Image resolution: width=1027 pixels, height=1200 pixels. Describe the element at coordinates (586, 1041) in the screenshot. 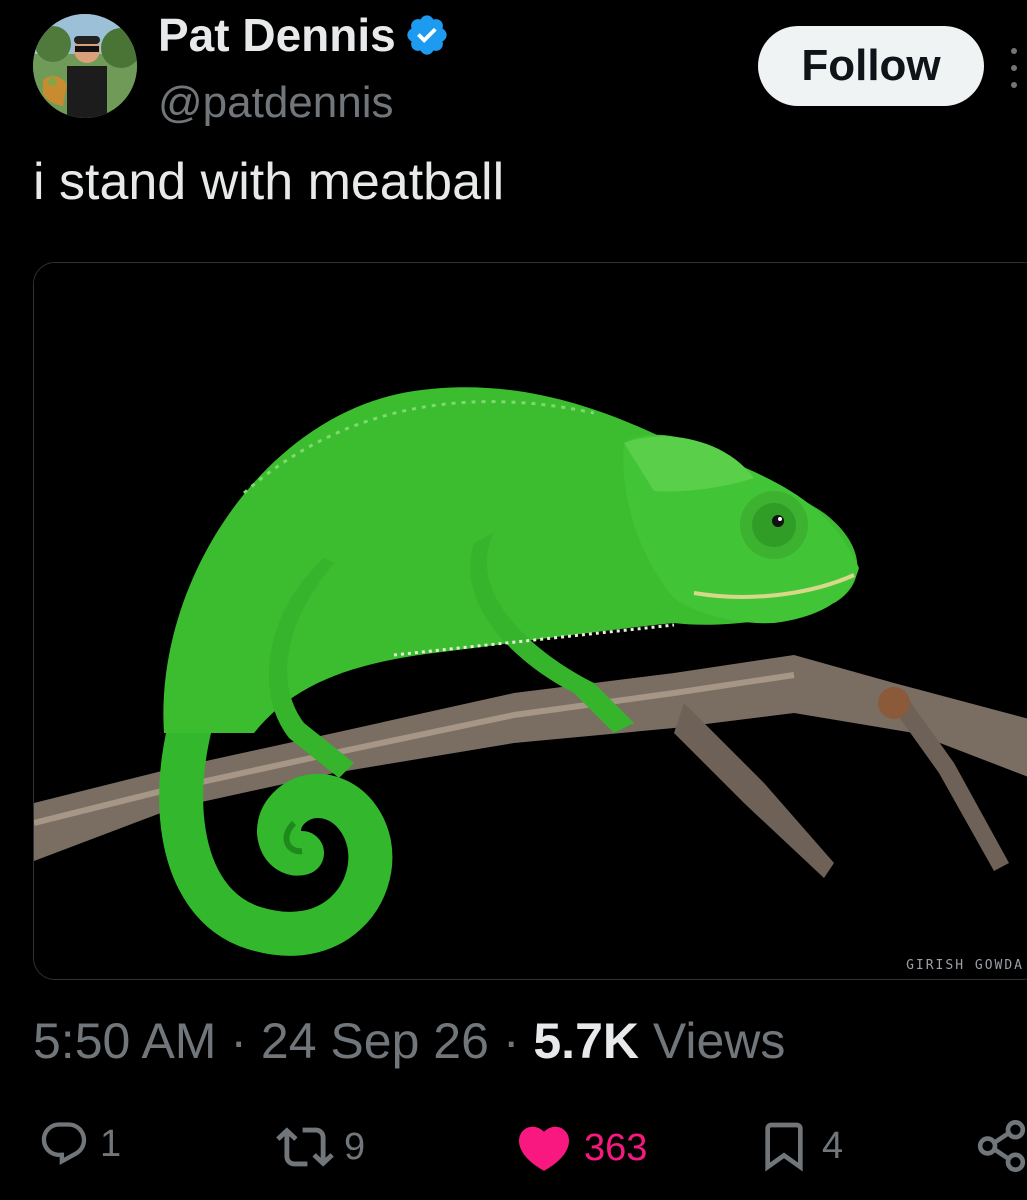

I see `views-count: 5.7K` at that location.